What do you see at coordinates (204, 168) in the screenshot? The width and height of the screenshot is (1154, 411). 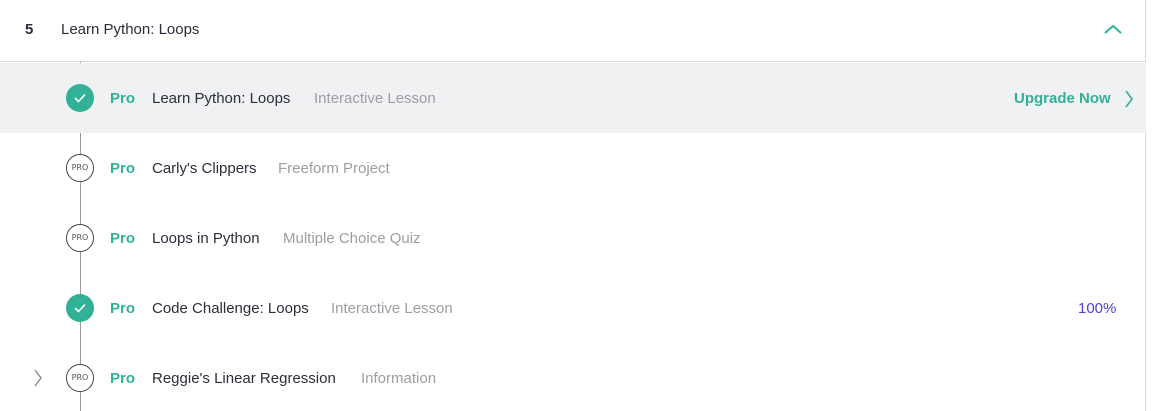 I see `item-title: Carly's Clippers` at bounding box center [204, 168].